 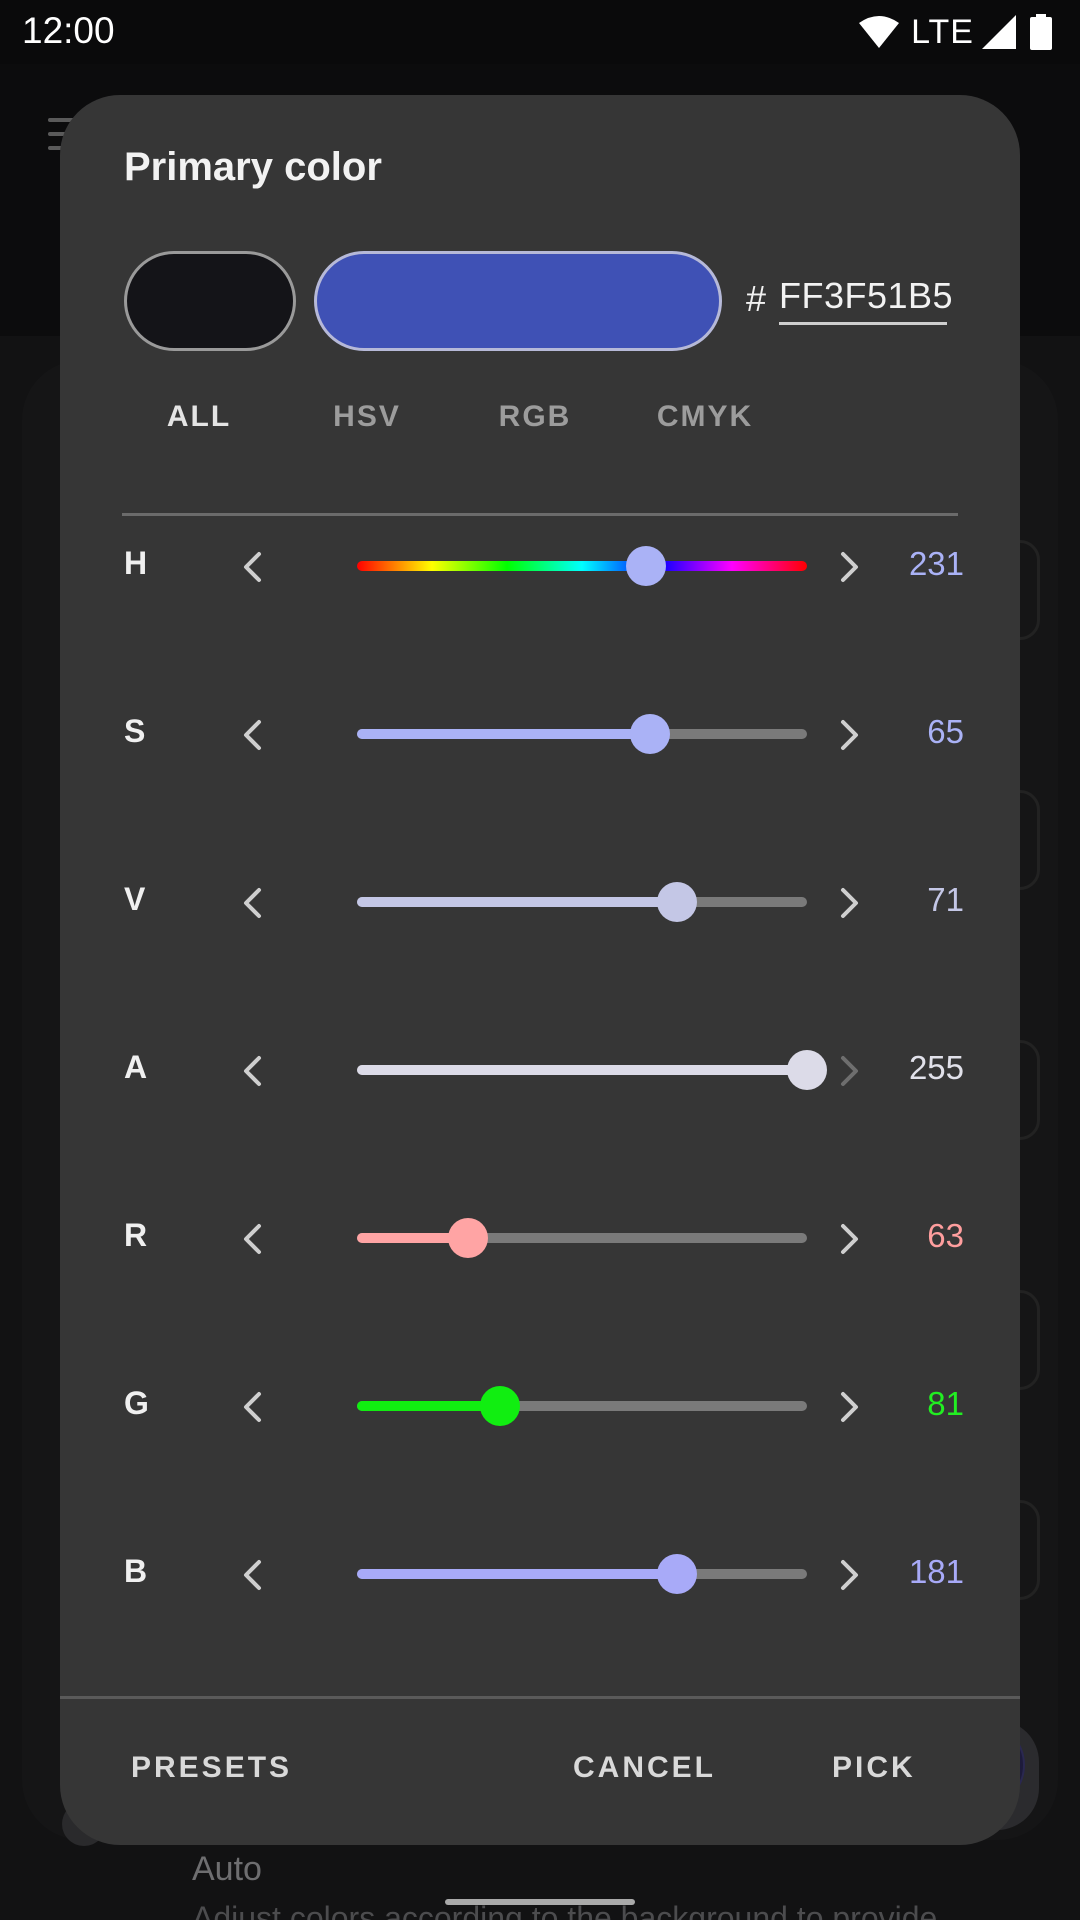 I want to click on cancel-button: CANCEL, so click(x=644, y=1768).